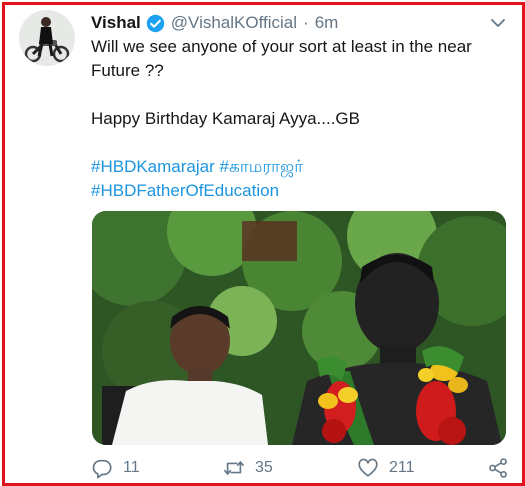 The width and height of the screenshot is (525, 486). I want to click on retweet-count: 35, so click(264, 467).